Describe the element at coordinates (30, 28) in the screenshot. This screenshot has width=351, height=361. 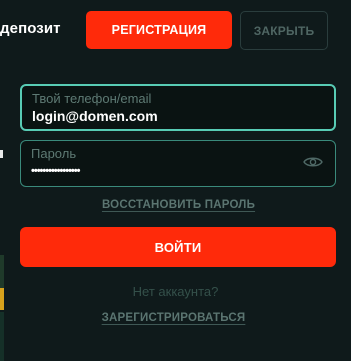
I see `deposit-text: депозит` at that location.